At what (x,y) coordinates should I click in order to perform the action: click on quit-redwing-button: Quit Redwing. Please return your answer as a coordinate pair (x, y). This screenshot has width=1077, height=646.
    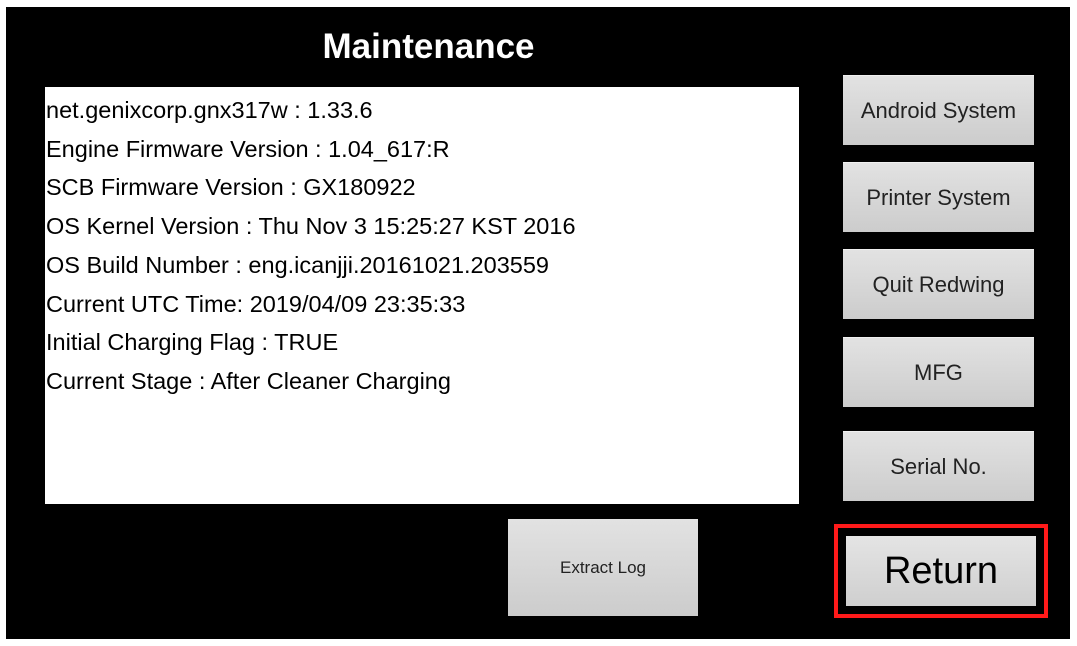
    Looking at the image, I should click on (938, 284).